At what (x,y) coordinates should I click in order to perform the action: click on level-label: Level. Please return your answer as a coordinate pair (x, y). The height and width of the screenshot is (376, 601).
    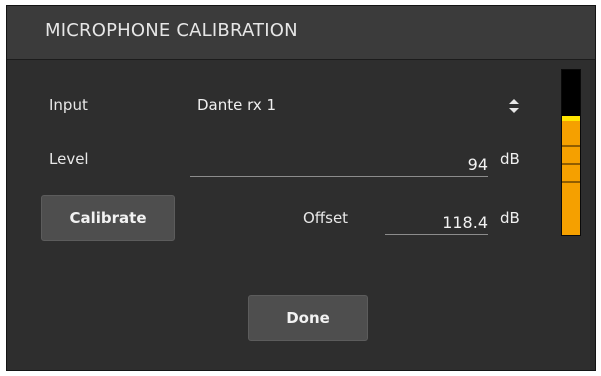
    Looking at the image, I should click on (69, 159).